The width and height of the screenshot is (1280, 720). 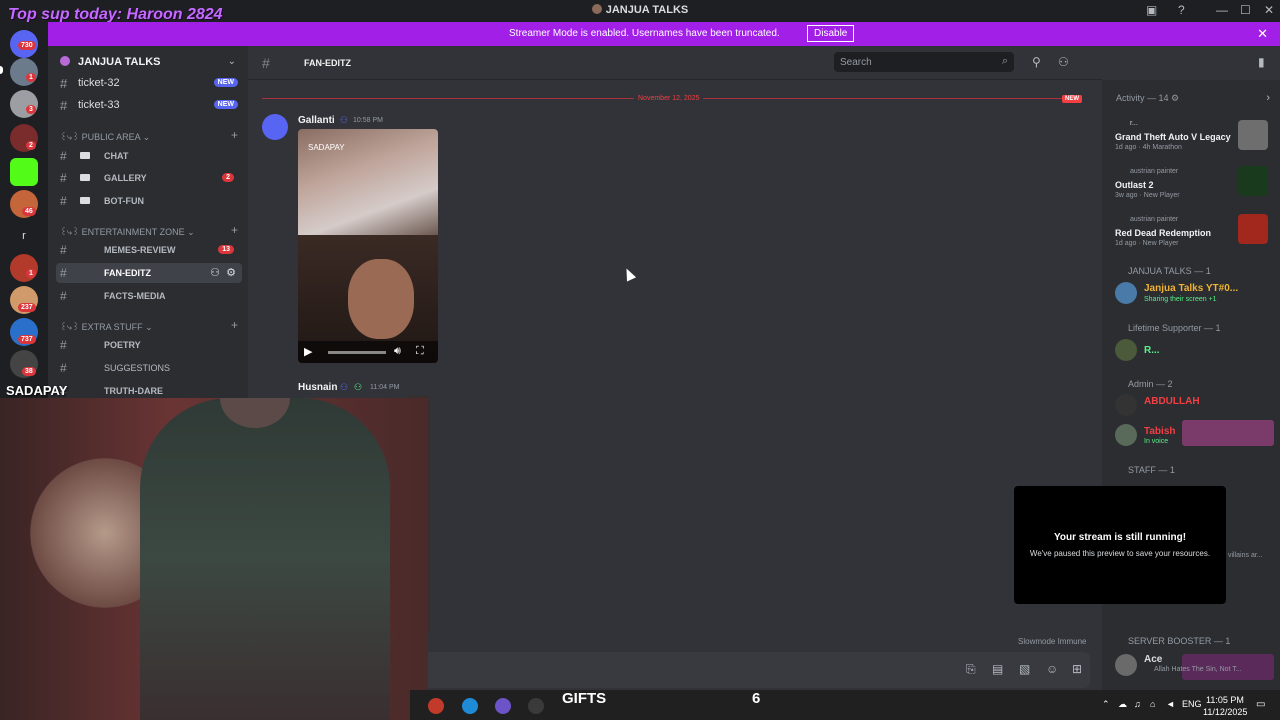 What do you see at coordinates (149, 345) in the screenshot?
I see `channel-poetry: # POETRY` at bounding box center [149, 345].